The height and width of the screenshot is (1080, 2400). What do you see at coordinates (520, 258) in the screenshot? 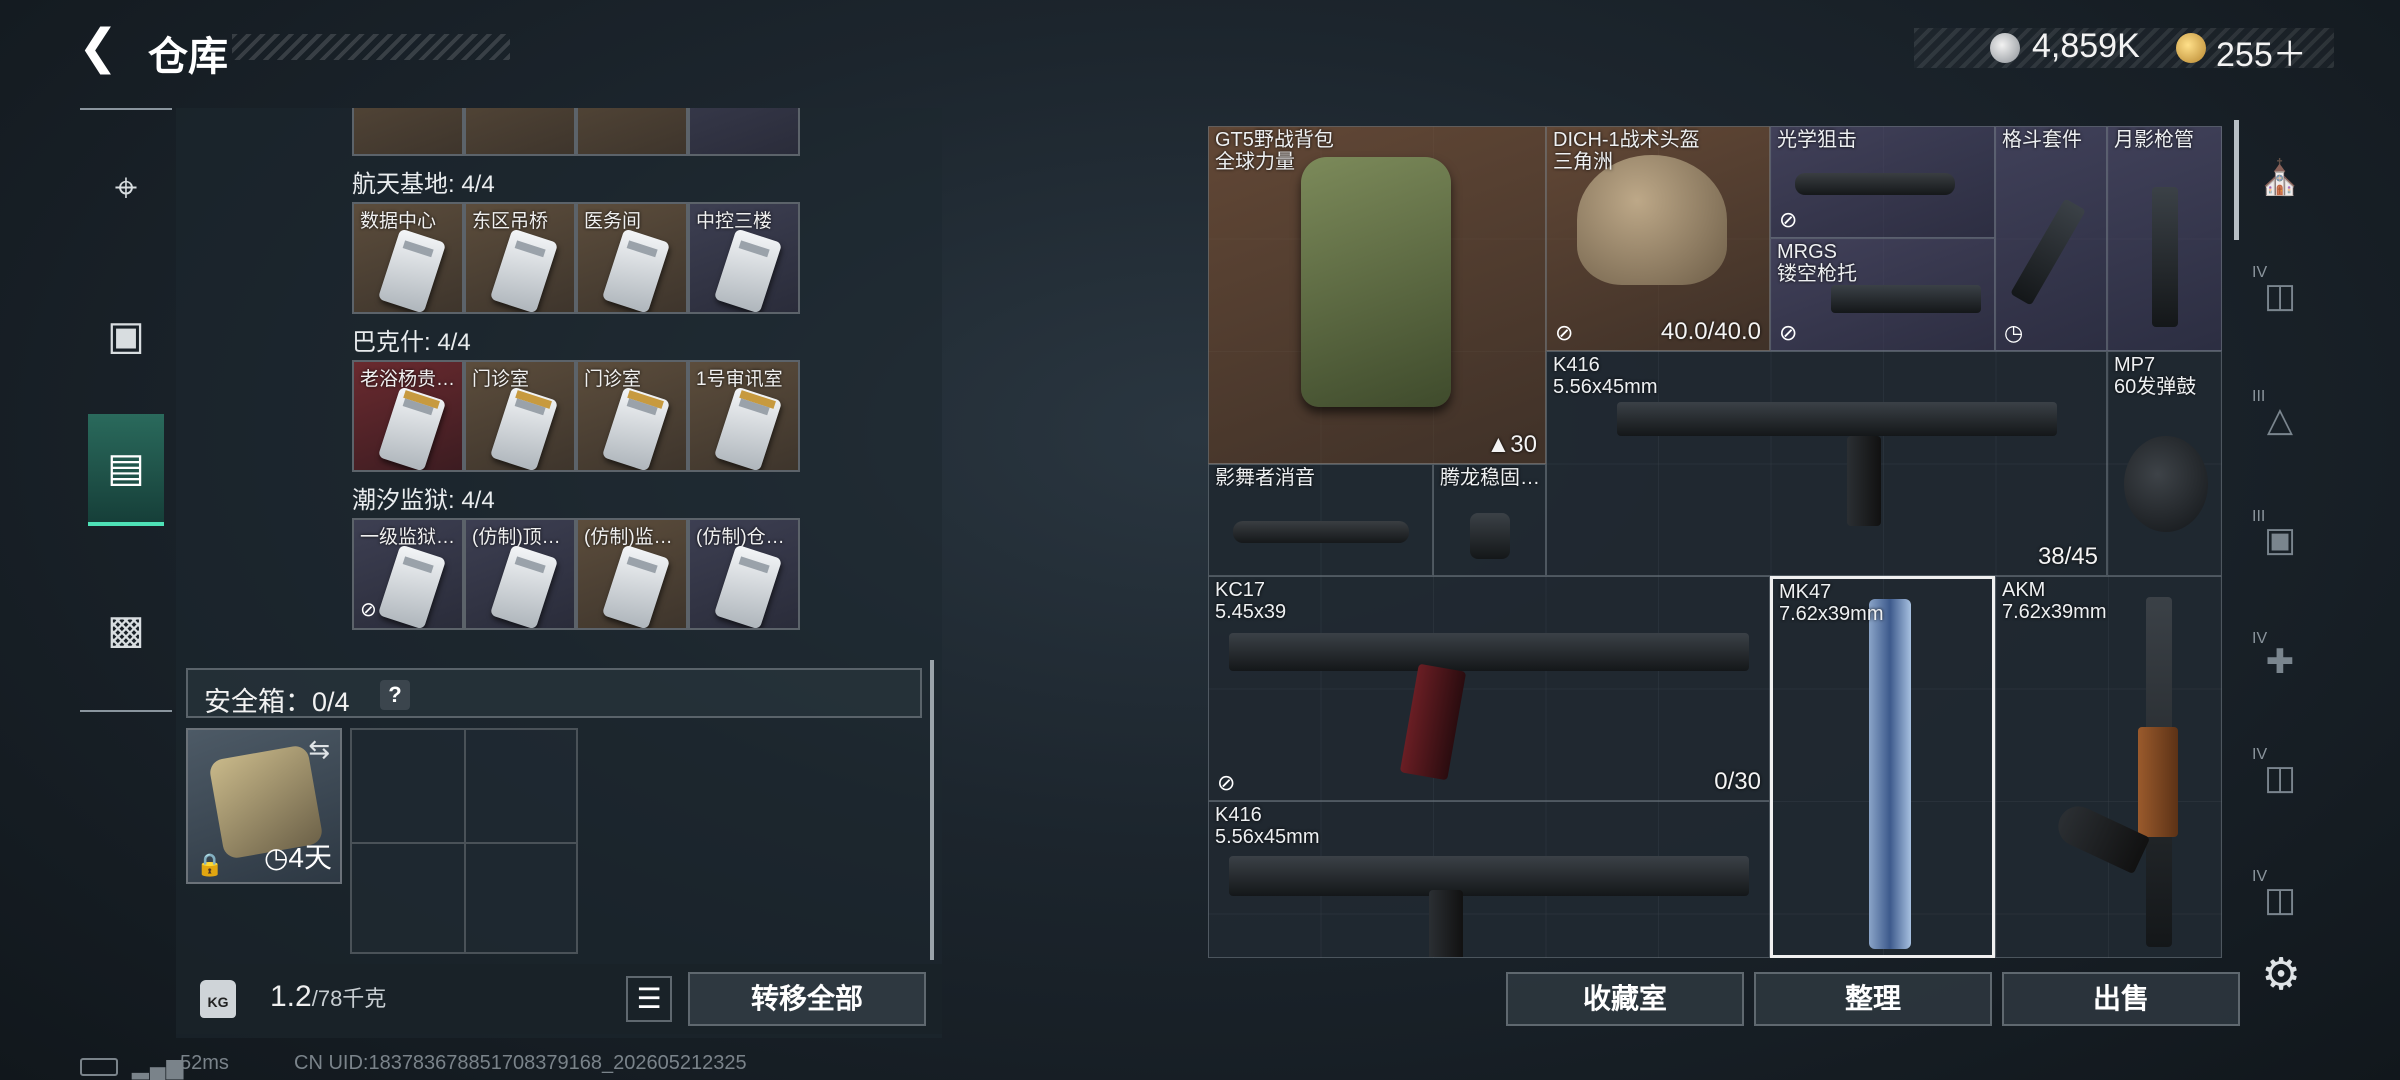
I see `keycard-slot: 东区吊桥` at bounding box center [520, 258].